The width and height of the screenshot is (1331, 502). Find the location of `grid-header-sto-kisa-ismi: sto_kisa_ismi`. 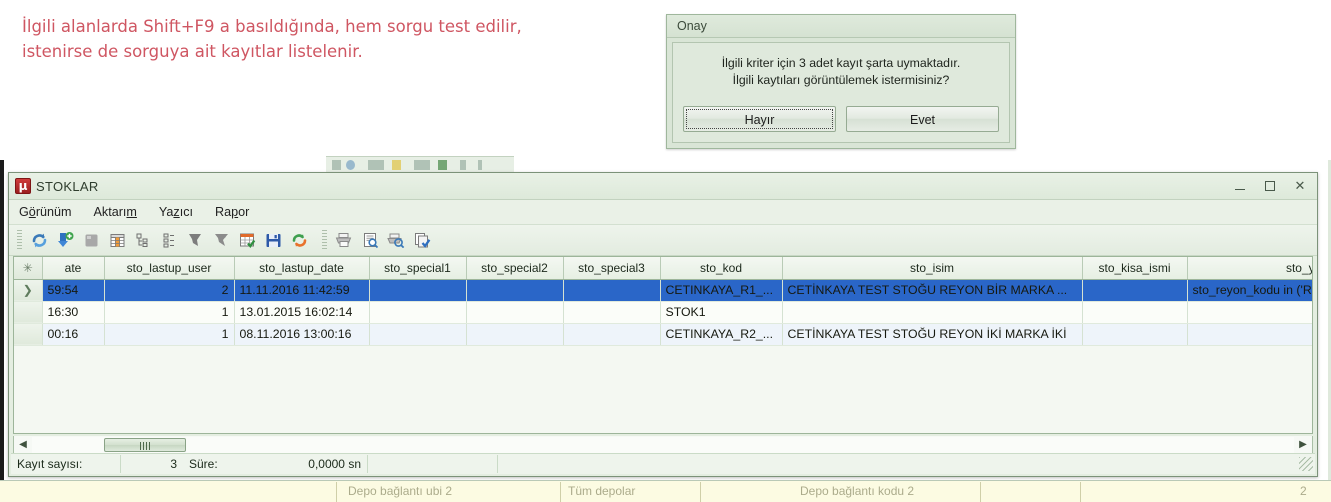

grid-header-sto-kisa-ismi: sto_kisa_ismi is located at coordinates (1135, 268).